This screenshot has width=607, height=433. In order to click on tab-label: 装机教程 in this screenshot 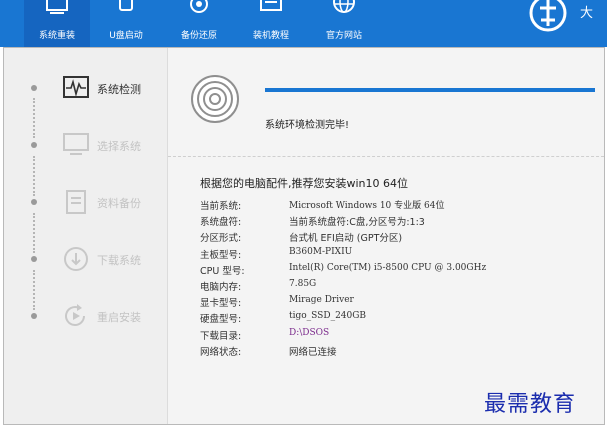, I will do `click(270, 36)`.